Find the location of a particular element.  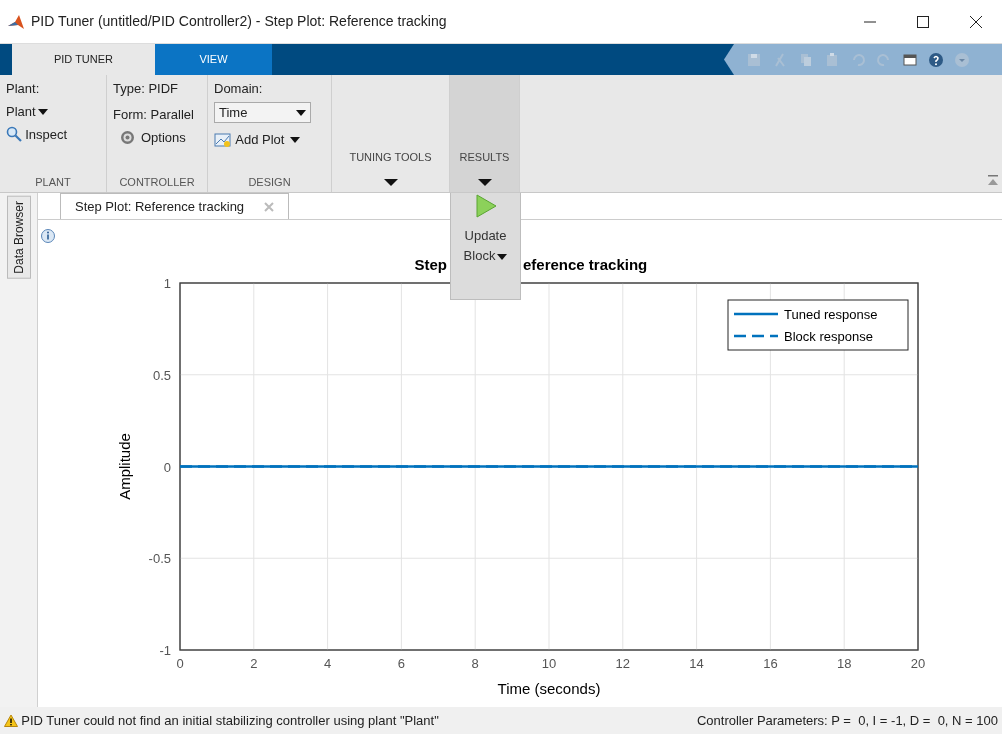

axis-tick-label: 10 is located at coordinates (549, 663).